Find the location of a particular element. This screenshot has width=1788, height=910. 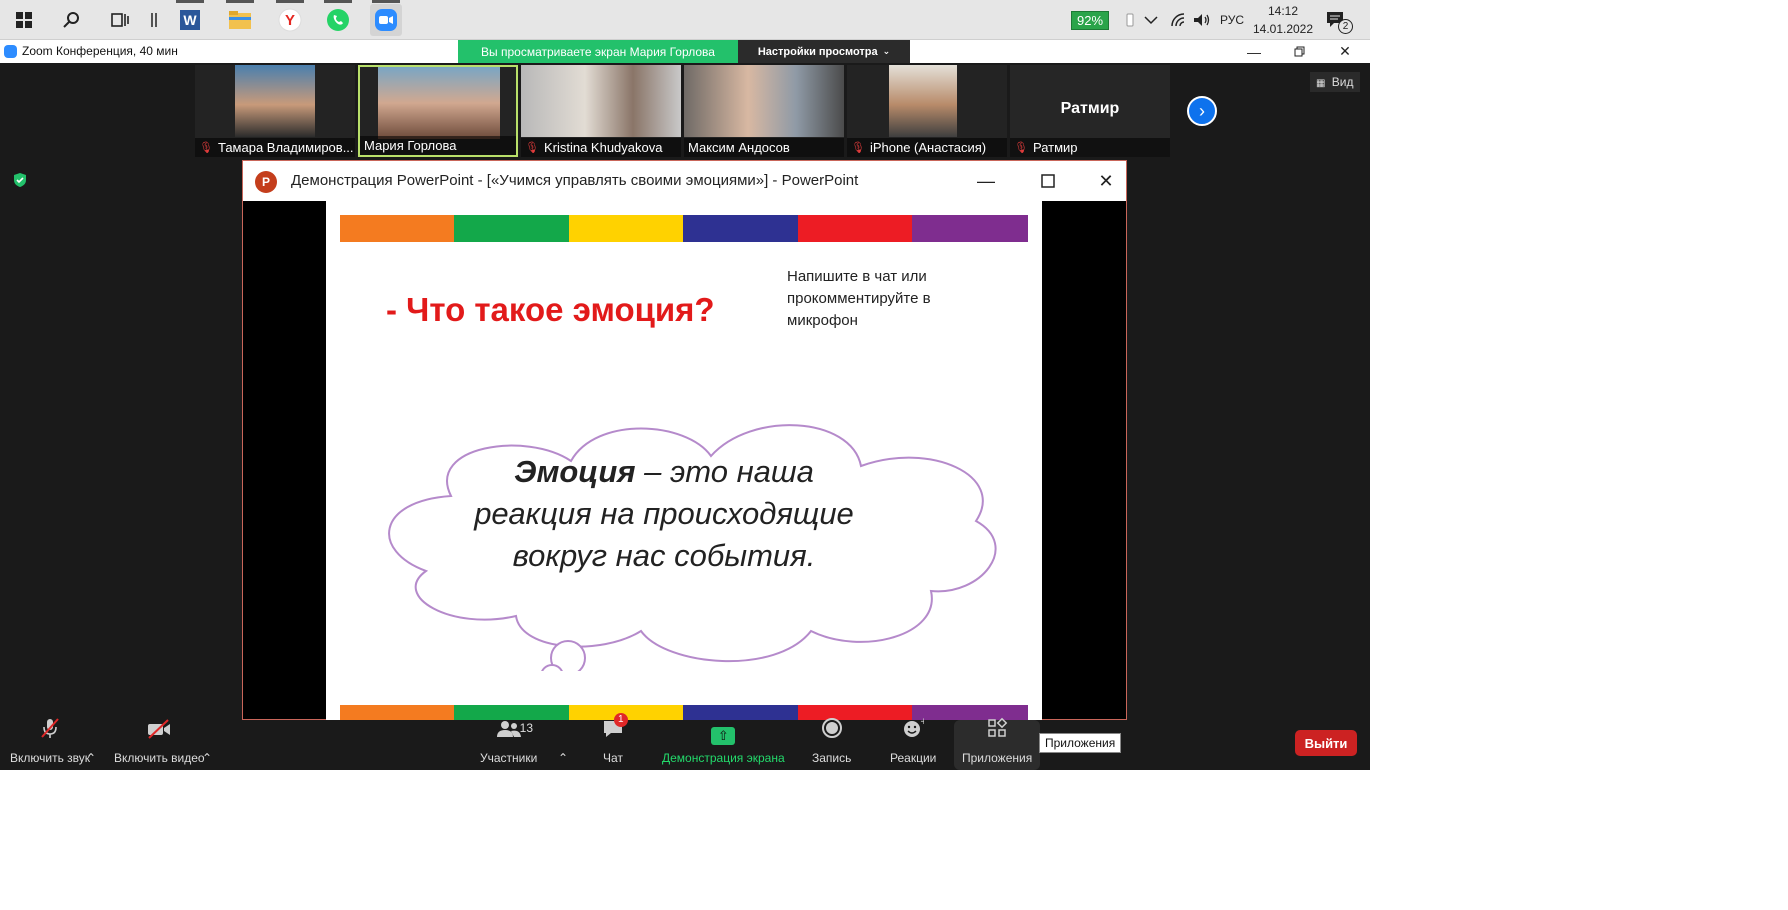

share-screen-button: ⇧ Демонстрация экрана is located at coordinates (723, 745).